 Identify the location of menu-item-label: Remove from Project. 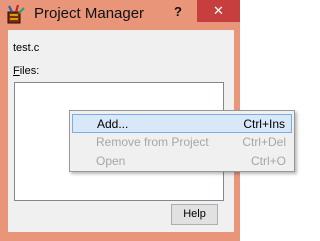
(152, 142).